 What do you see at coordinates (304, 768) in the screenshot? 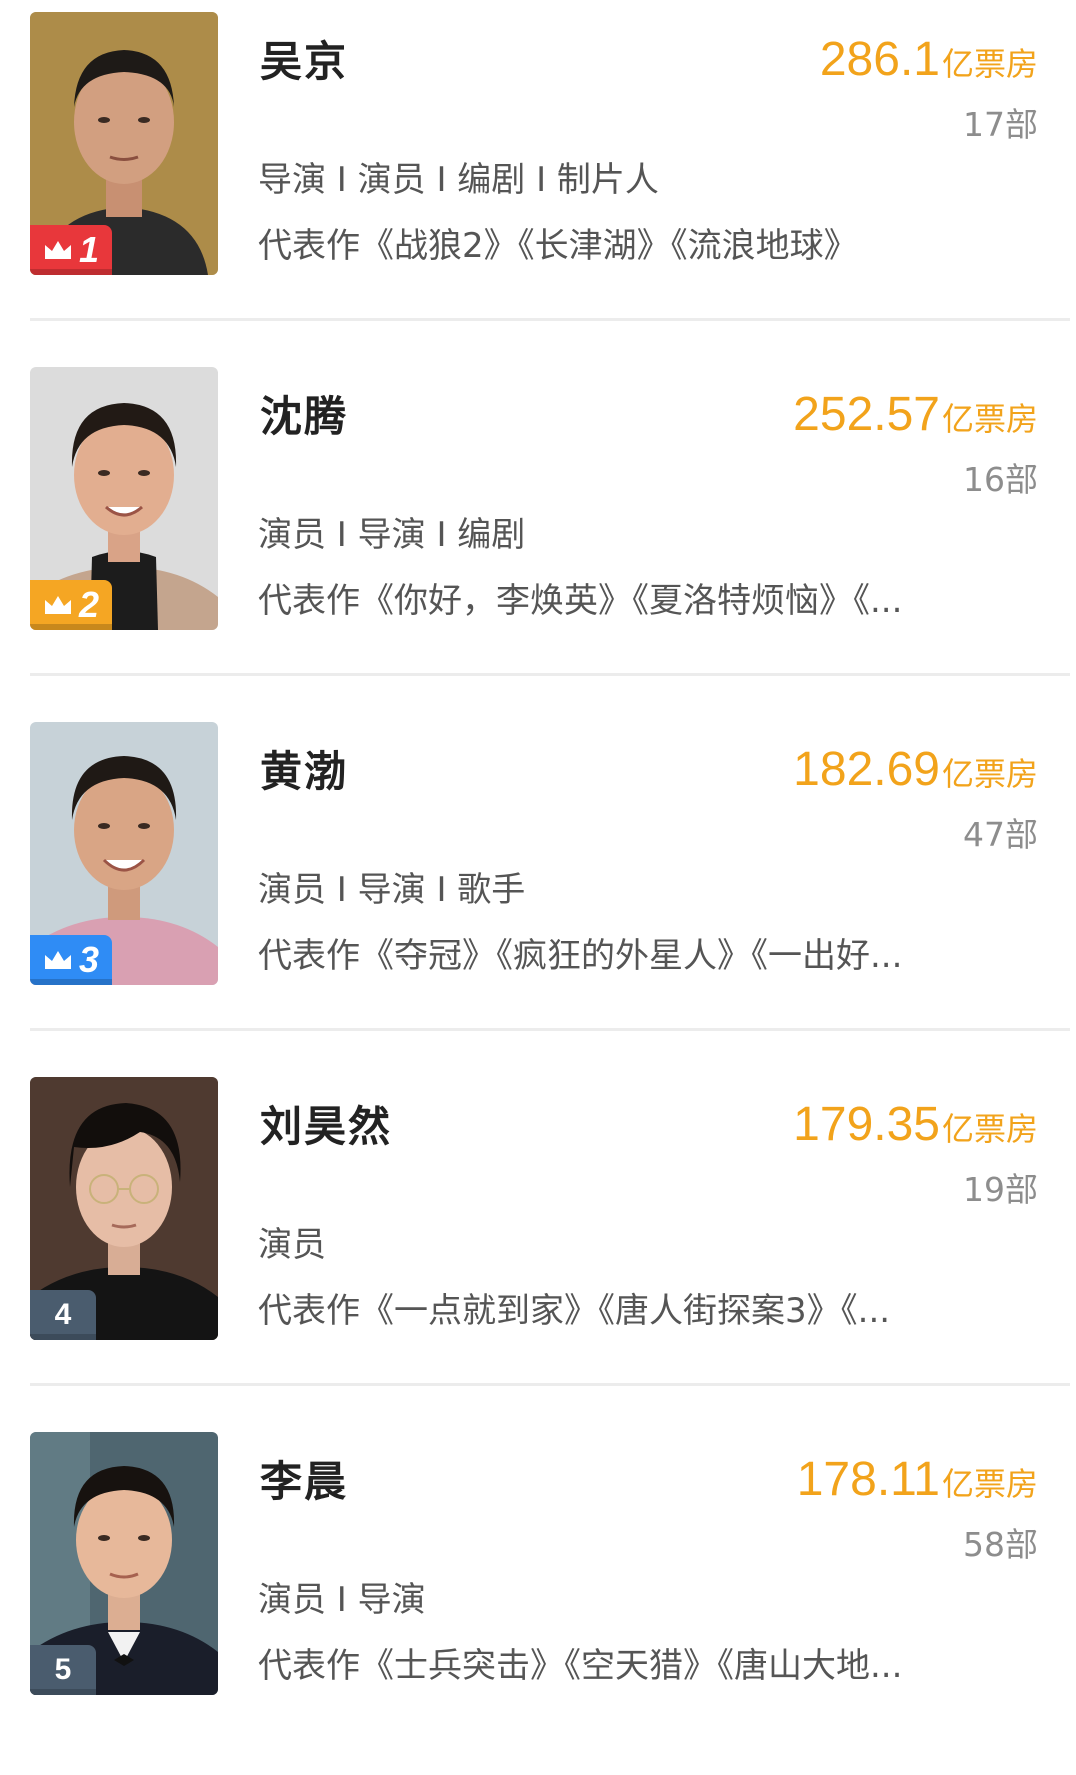
I see `person-name: 黄渤` at bounding box center [304, 768].